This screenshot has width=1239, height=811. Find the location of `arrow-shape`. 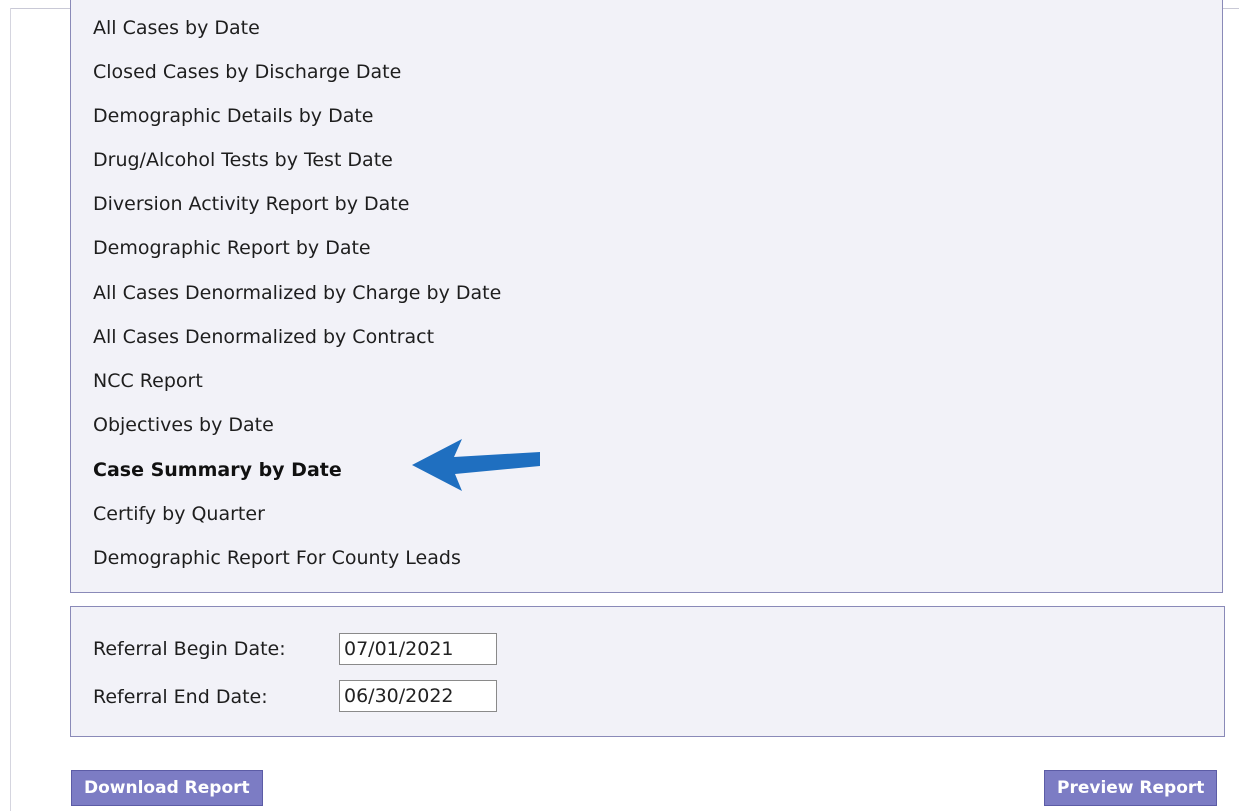

arrow-shape is located at coordinates (476, 465).